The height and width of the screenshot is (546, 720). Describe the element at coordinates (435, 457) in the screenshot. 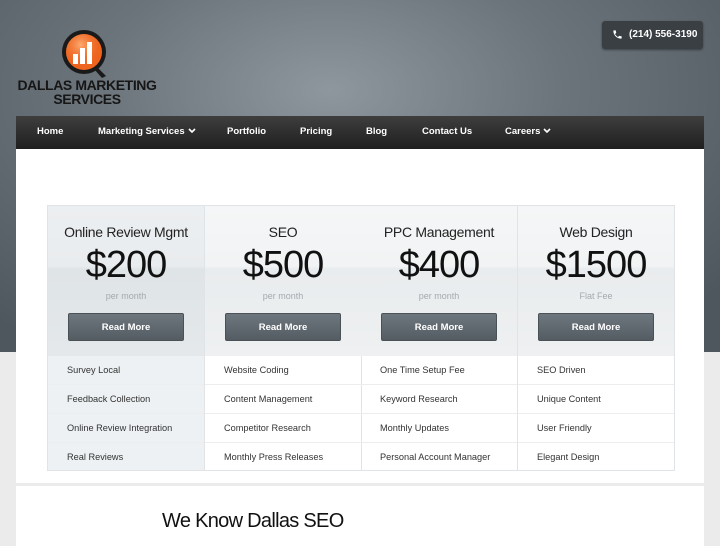

I see `plan-feature: Personal Account Manager` at that location.